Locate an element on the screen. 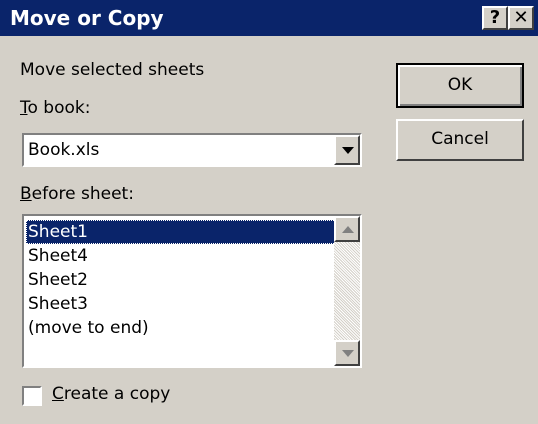  create-copy-label: Create a copy is located at coordinates (111, 394).